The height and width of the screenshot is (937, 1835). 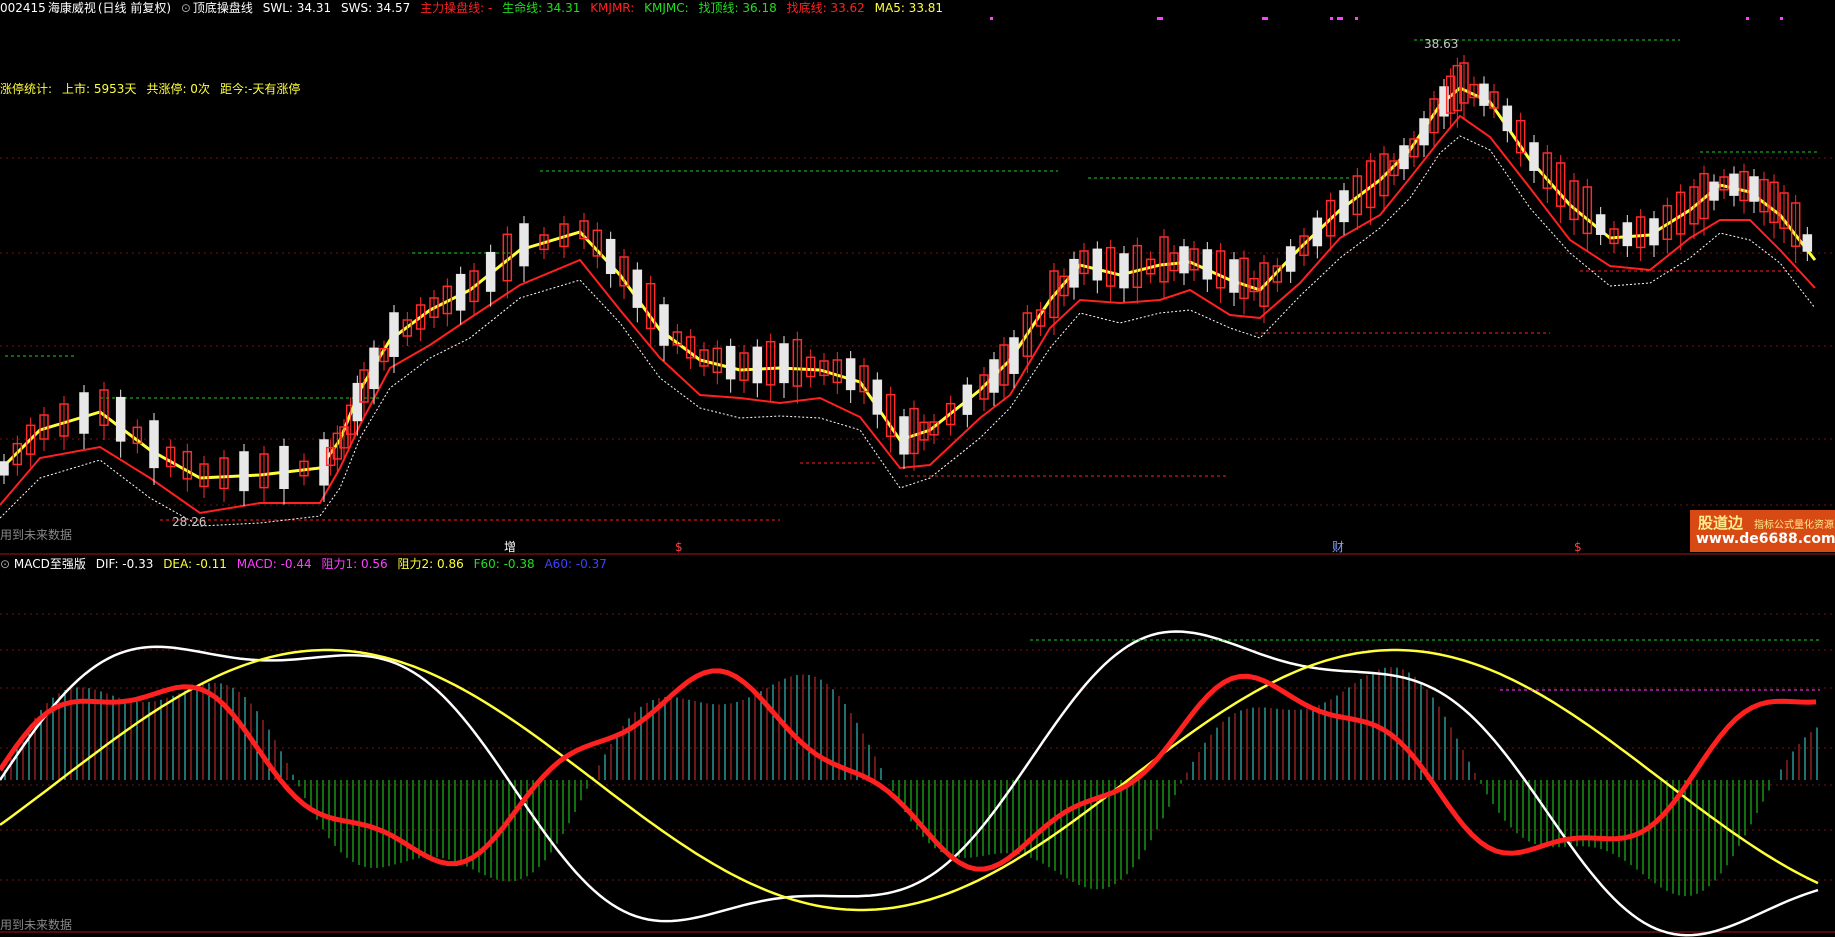 I want to click on listed-days: 上市: 5953天, so click(x=99, y=89).